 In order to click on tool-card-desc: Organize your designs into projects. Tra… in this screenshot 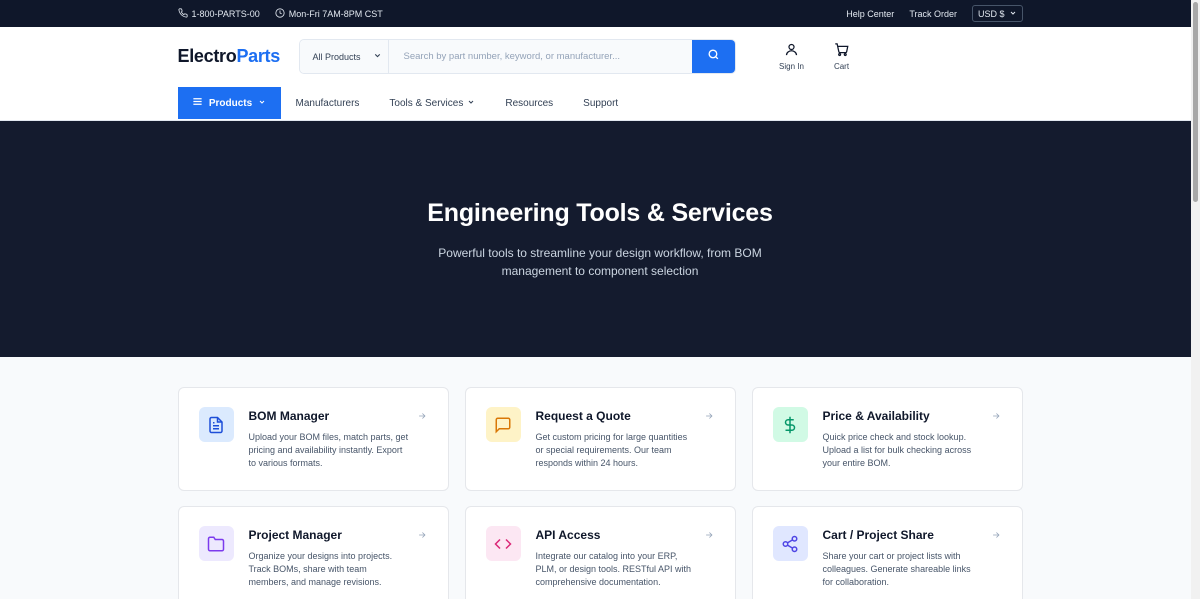, I will do `click(320, 569)`.